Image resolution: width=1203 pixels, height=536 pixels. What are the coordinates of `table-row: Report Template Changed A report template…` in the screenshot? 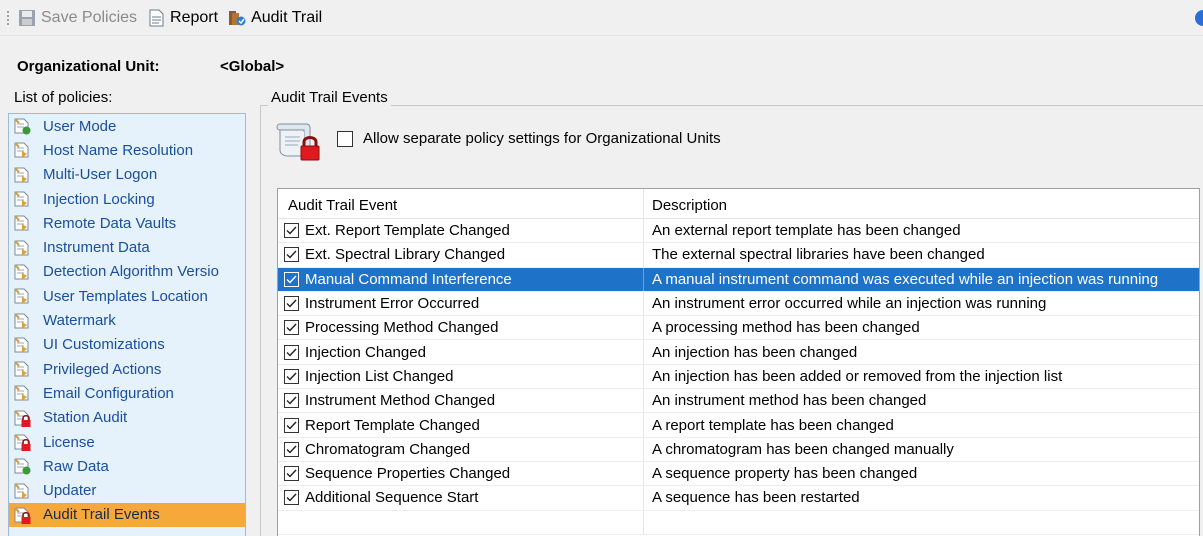 It's located at (738, 425).